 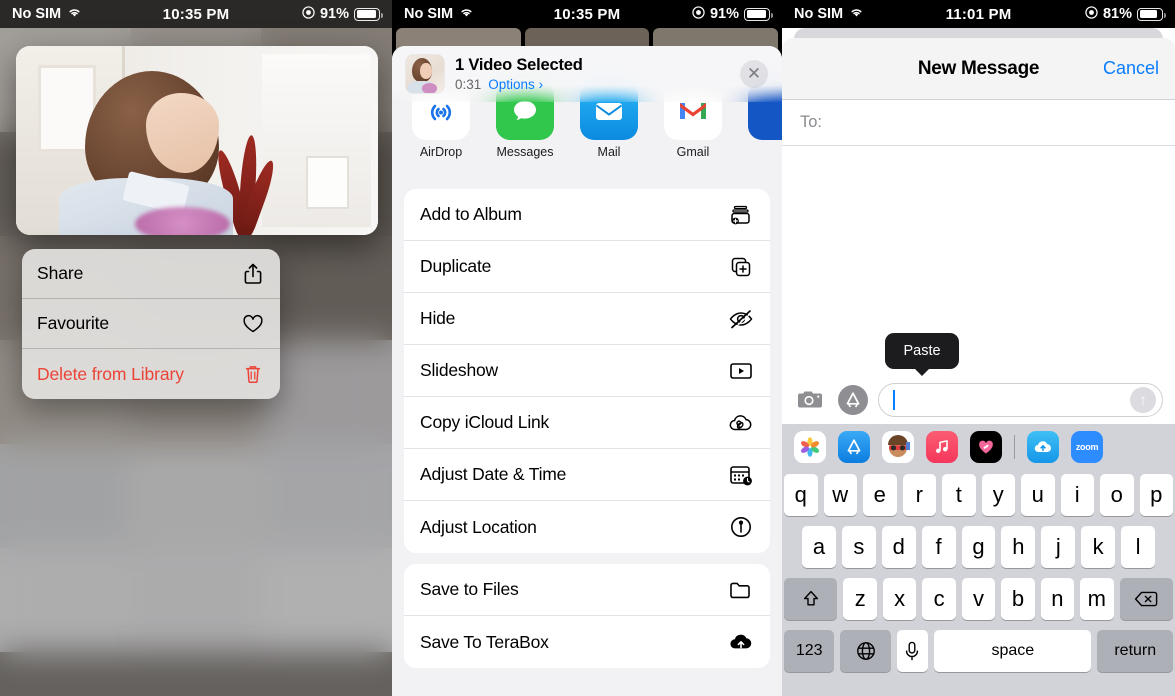 I want to click on photos-icon, so click(x=810, y=447).